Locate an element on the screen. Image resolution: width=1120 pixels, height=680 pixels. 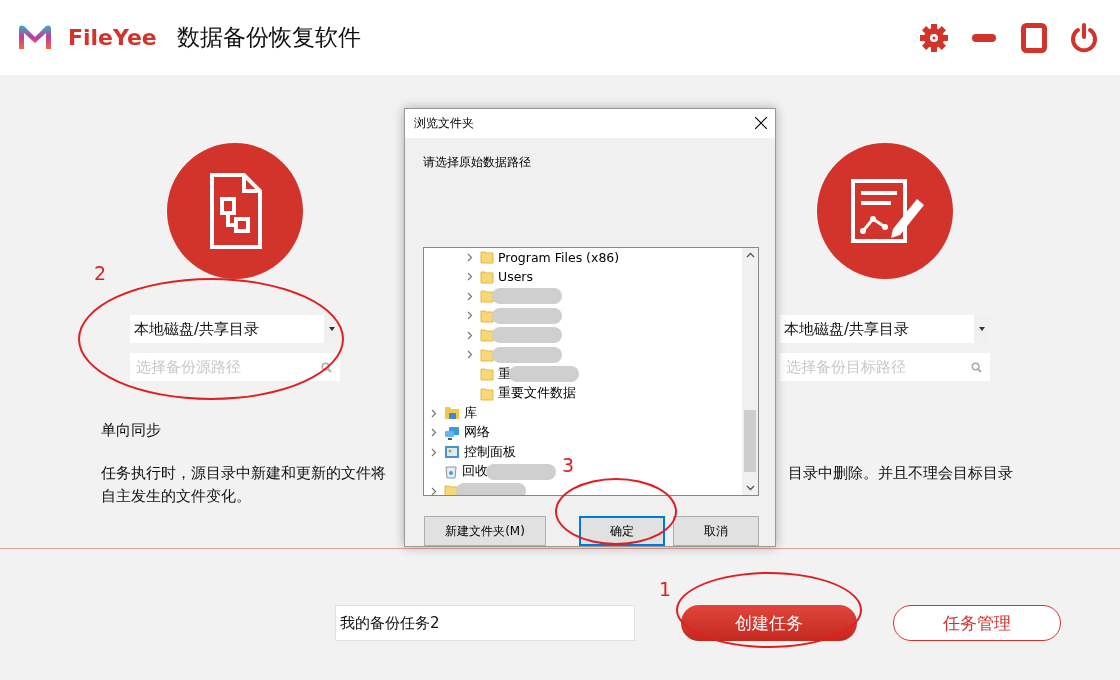
mode-description: 任务执行时，源目录中新建和更新的文件将 is located at coordinates (243, 473).